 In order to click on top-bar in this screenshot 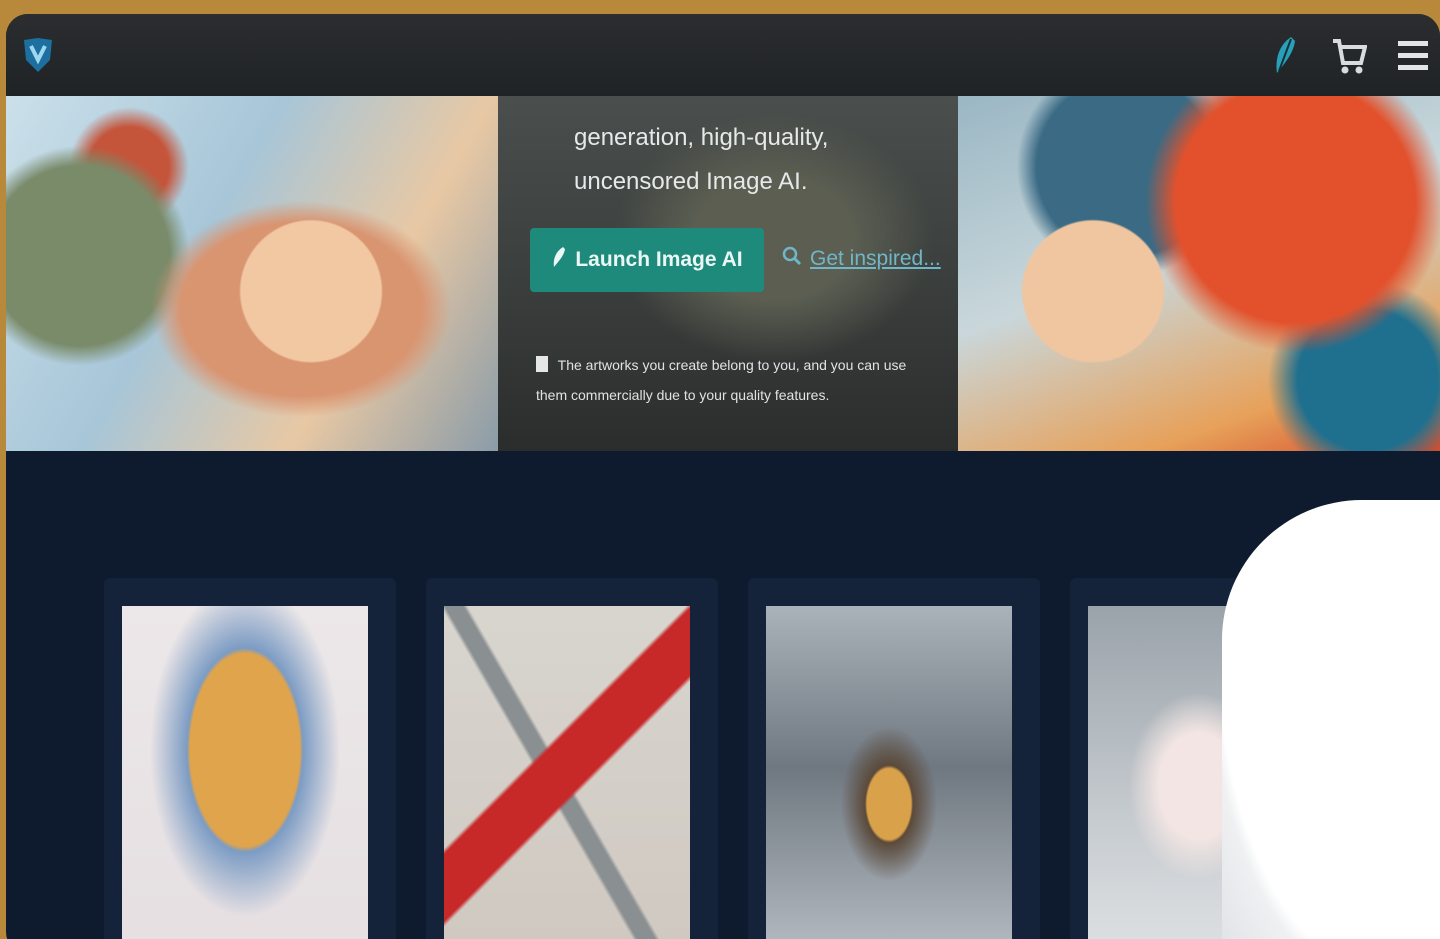, I will do `click(723, 55)`.